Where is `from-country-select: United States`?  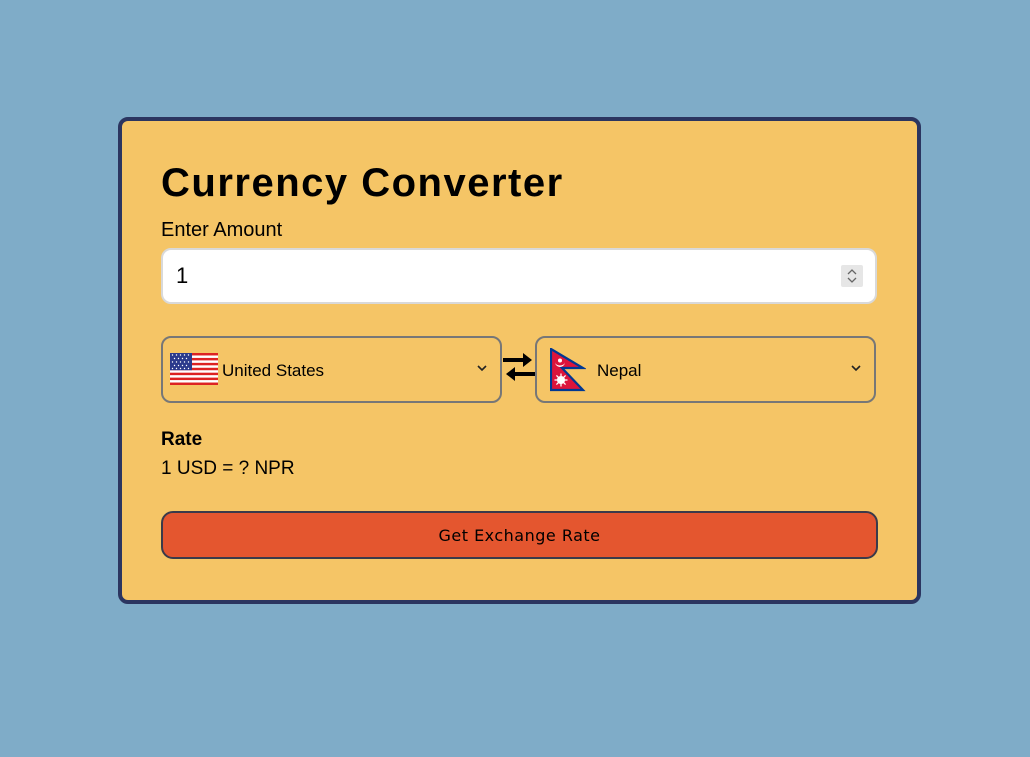 from-country-select: United States is located at coordinates (331, 369).